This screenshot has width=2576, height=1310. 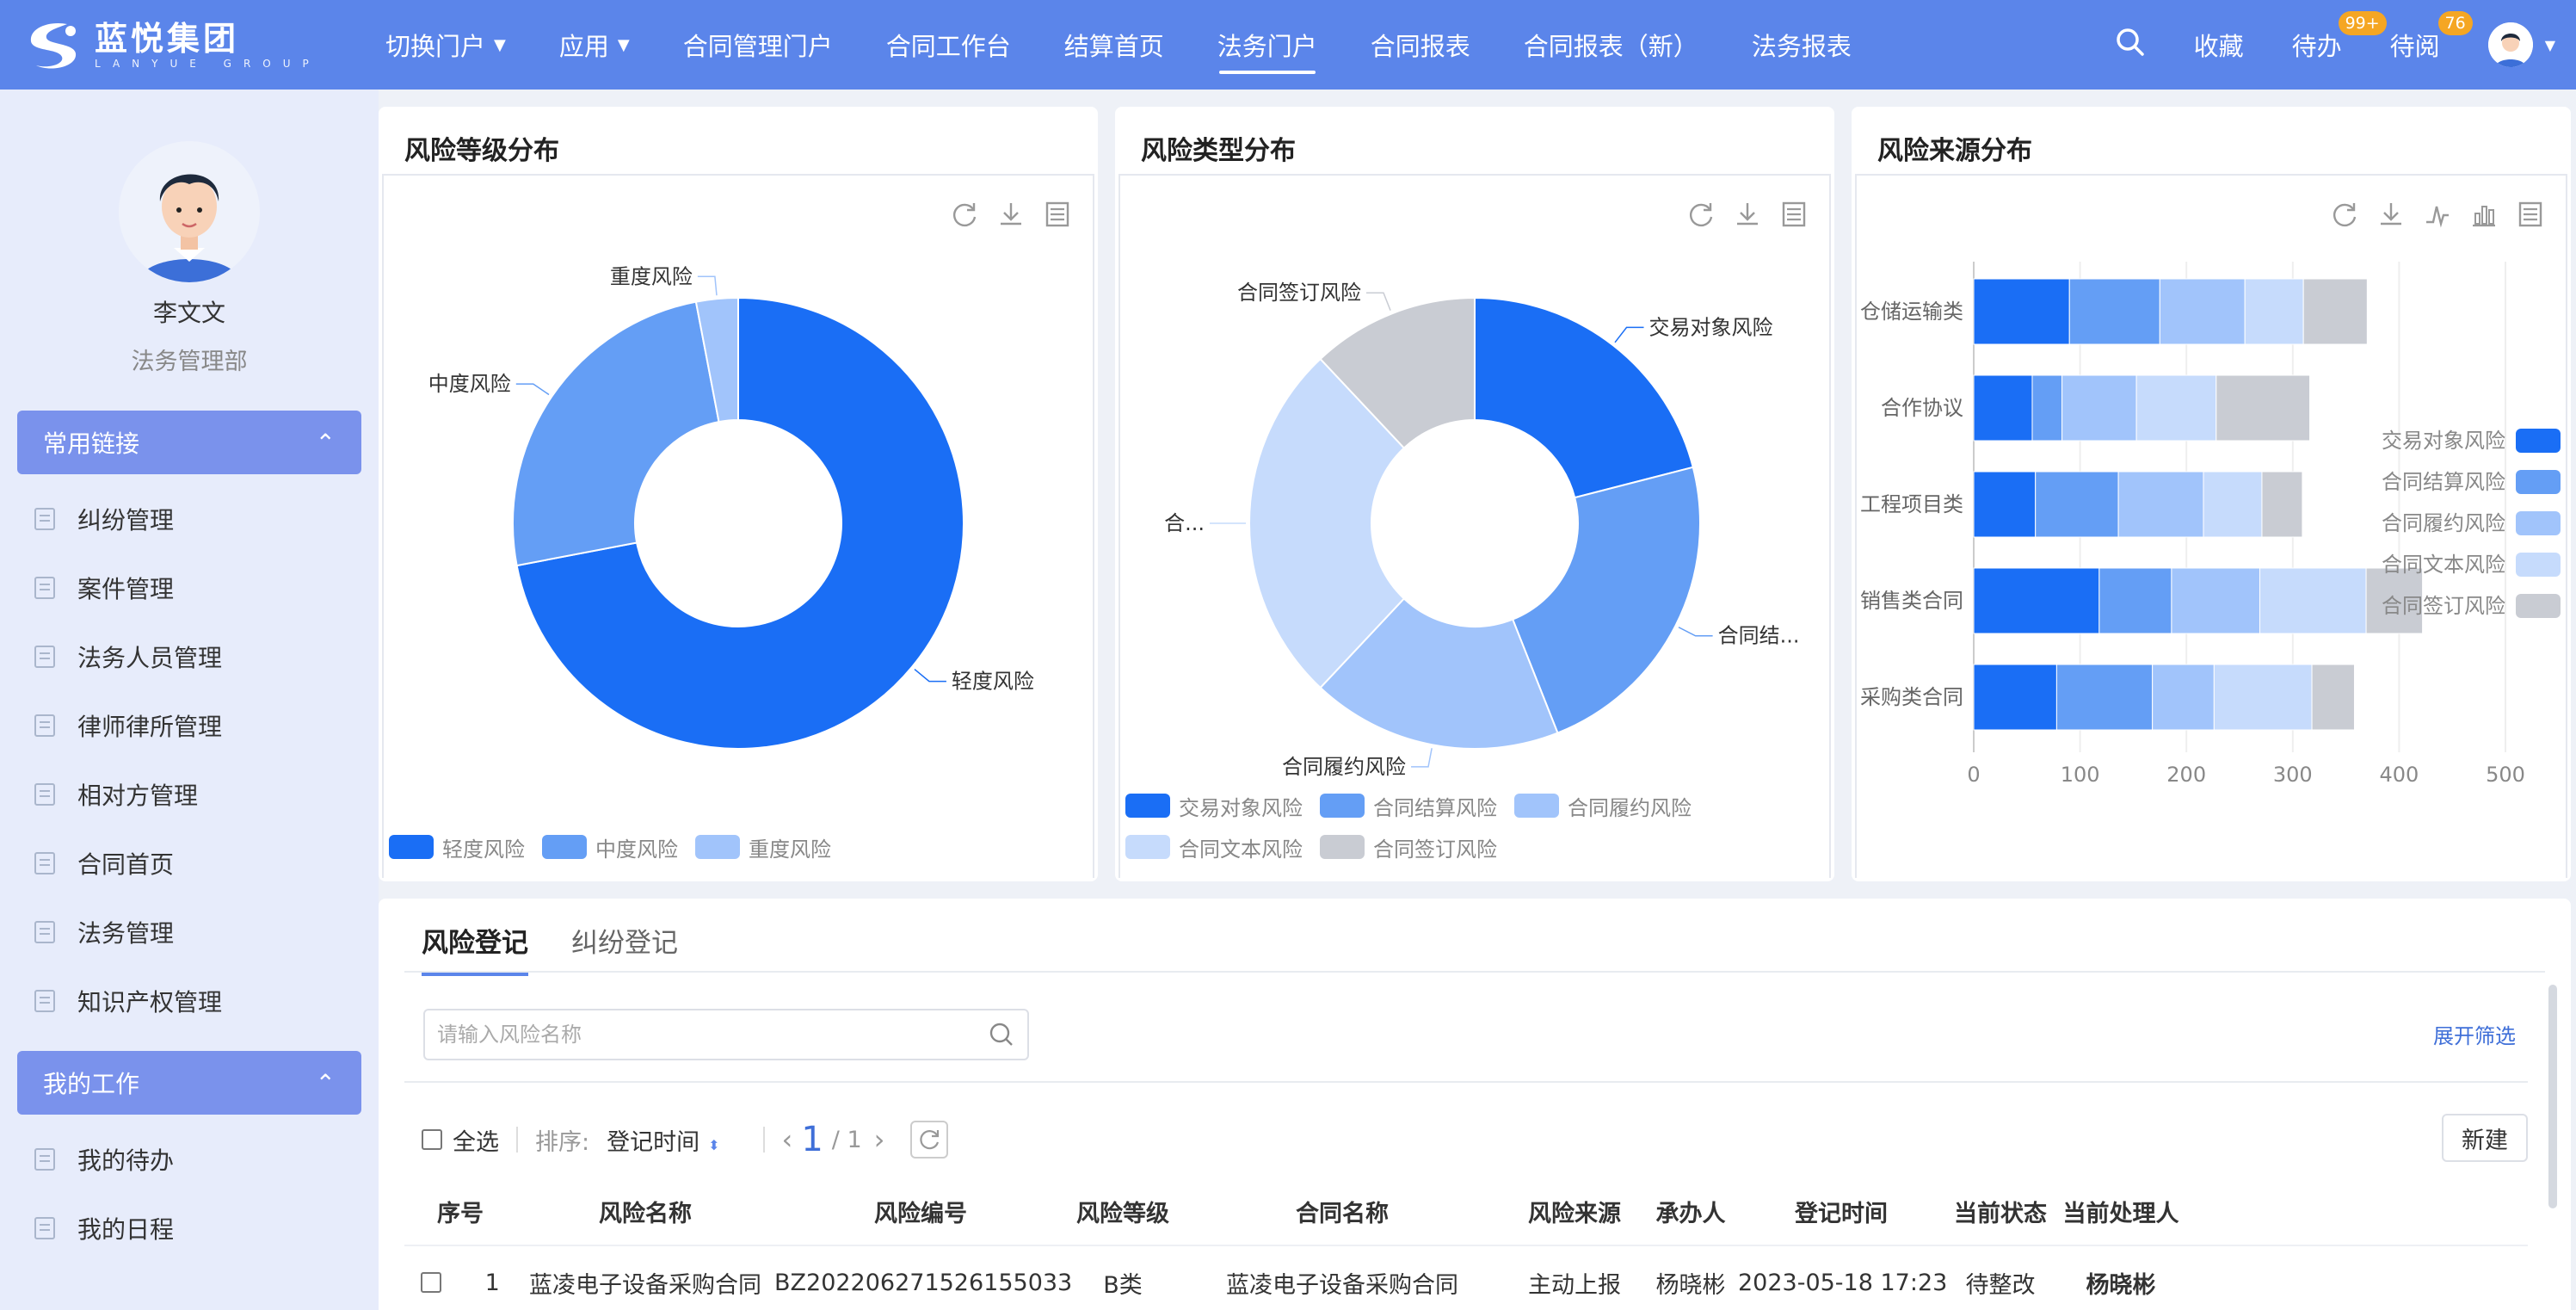 I want to click on sidebar-item: 律师律所管理, so click(x=190, y=725).